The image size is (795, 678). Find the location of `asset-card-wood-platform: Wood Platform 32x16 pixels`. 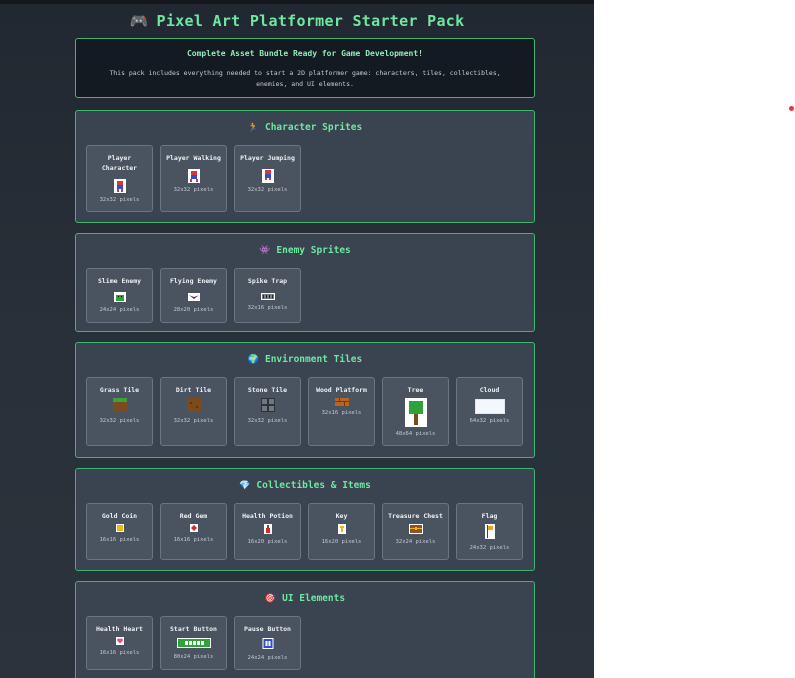

asset-card-wood-platform: Wood Platform 32x16 pixels is located at coordinates (341, 411).